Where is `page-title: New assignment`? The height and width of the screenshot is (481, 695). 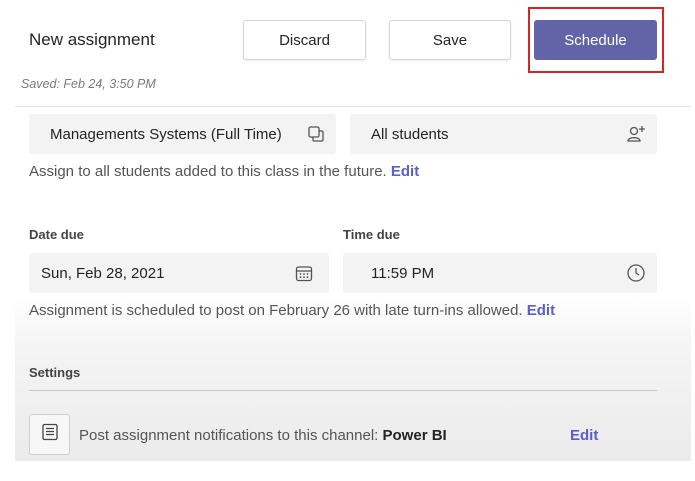 page-title: New assignment is located at coordinates (92, 39).